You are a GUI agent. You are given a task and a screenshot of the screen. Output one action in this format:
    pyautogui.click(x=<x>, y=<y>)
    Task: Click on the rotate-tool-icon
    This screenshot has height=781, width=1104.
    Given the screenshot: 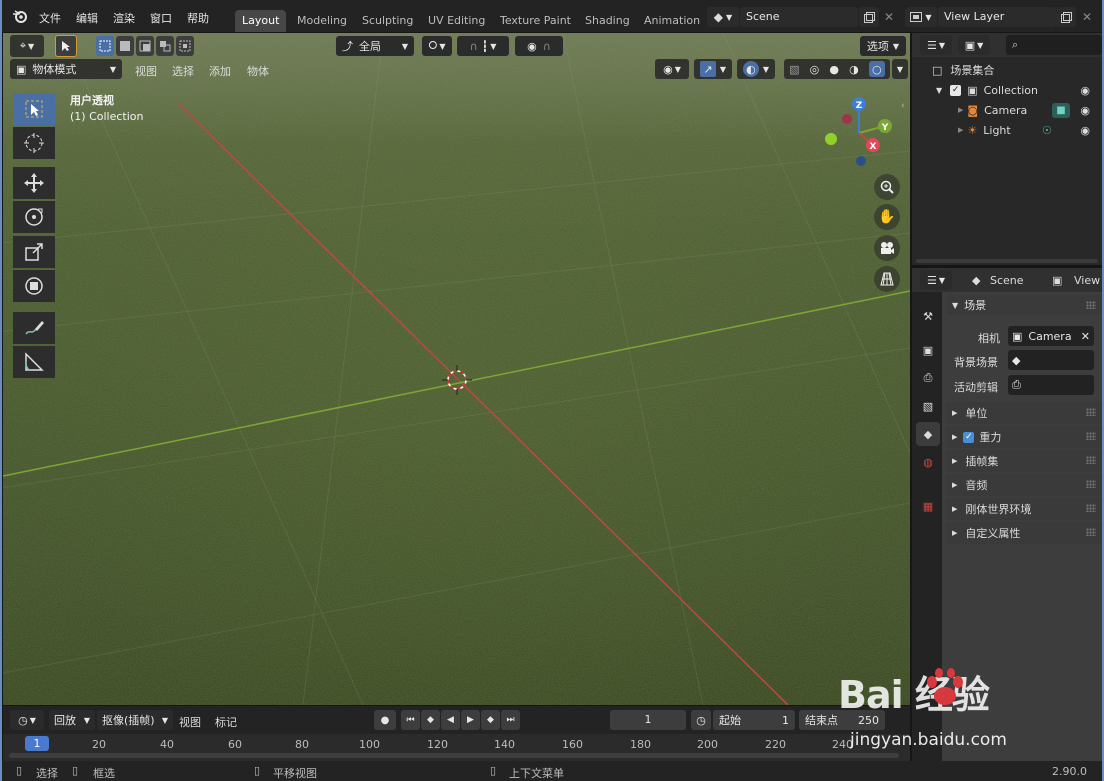 What is the action you would take?
    pyautogui.click(x=34, y=217)
    